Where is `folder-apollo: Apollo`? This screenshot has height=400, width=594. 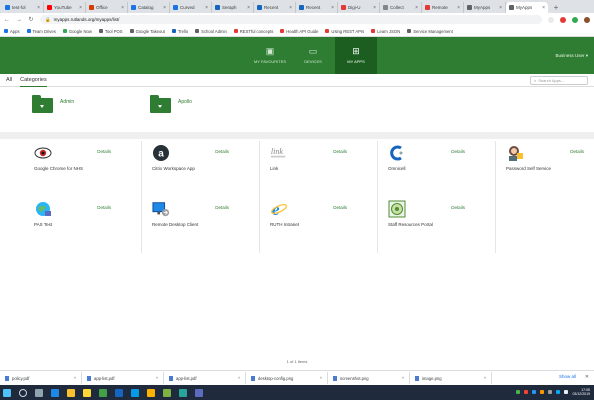 folder-apollo: Apollo is located at coordinates (171, 104).